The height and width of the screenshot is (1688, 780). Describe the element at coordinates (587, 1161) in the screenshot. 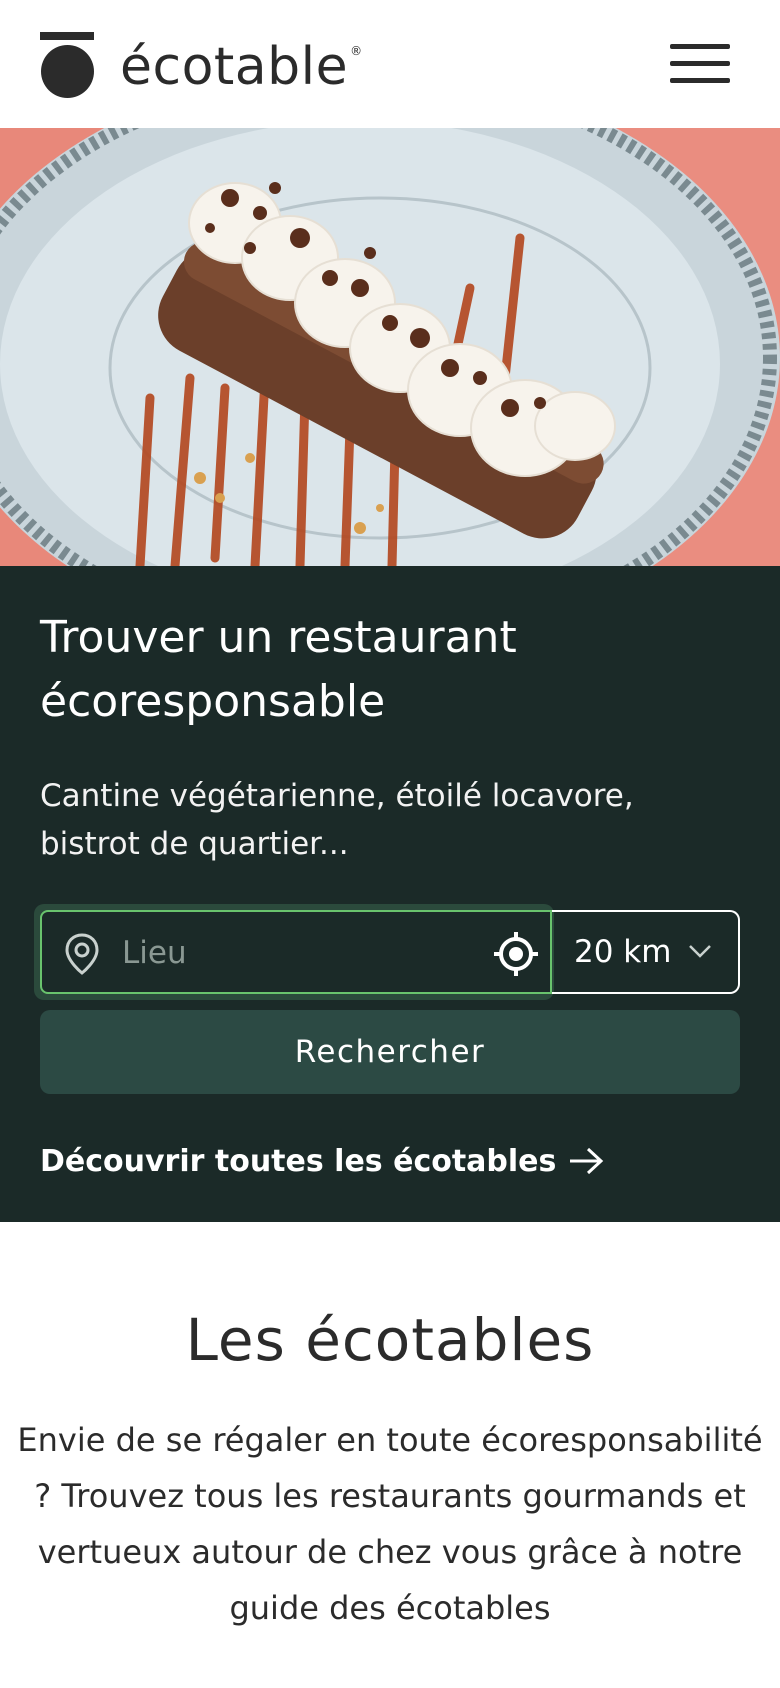

I see `arrow-right-icon` at that location.